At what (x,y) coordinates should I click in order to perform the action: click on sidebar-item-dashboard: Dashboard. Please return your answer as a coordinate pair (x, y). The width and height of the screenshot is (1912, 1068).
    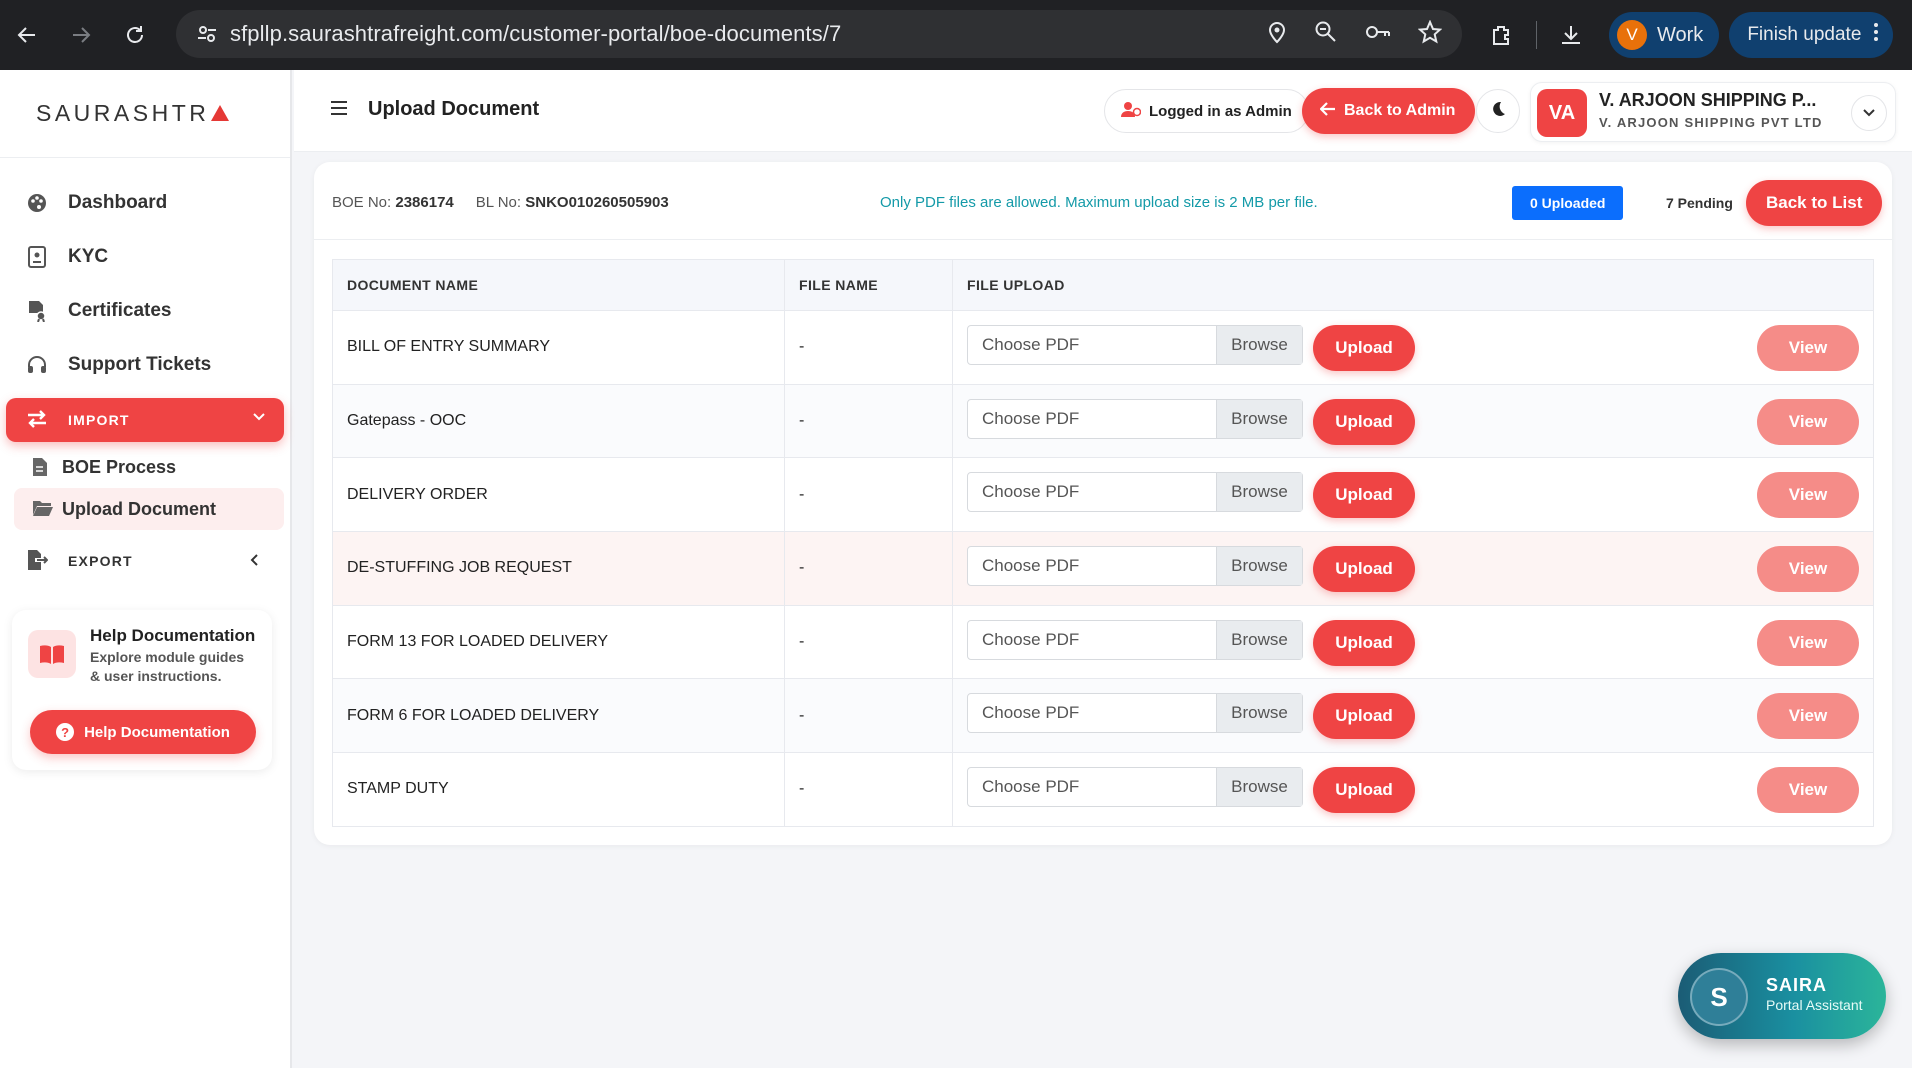
    Looking at the image, I should click on (145, 203).